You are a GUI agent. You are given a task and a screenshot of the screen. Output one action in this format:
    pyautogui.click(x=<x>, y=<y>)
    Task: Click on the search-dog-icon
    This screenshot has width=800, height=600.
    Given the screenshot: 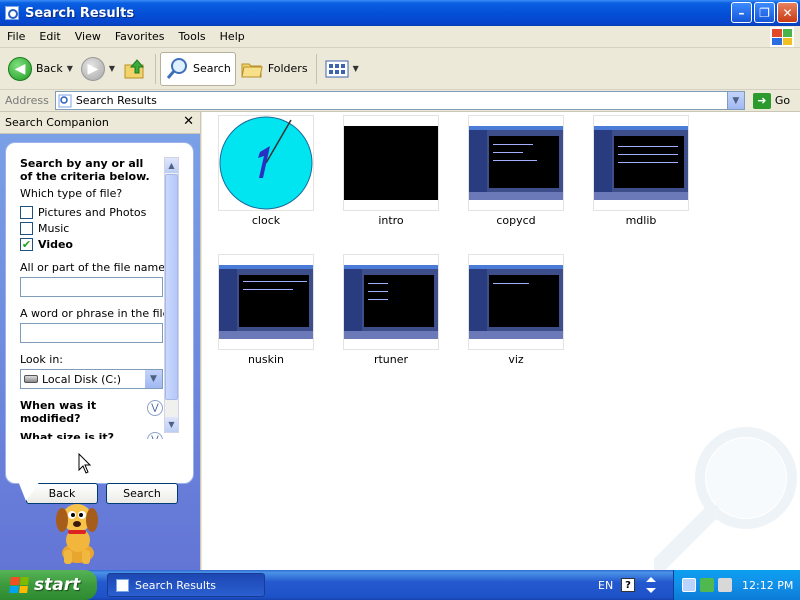 What is the action you would take?
    pyautogui.click(x=77, y=534)
    